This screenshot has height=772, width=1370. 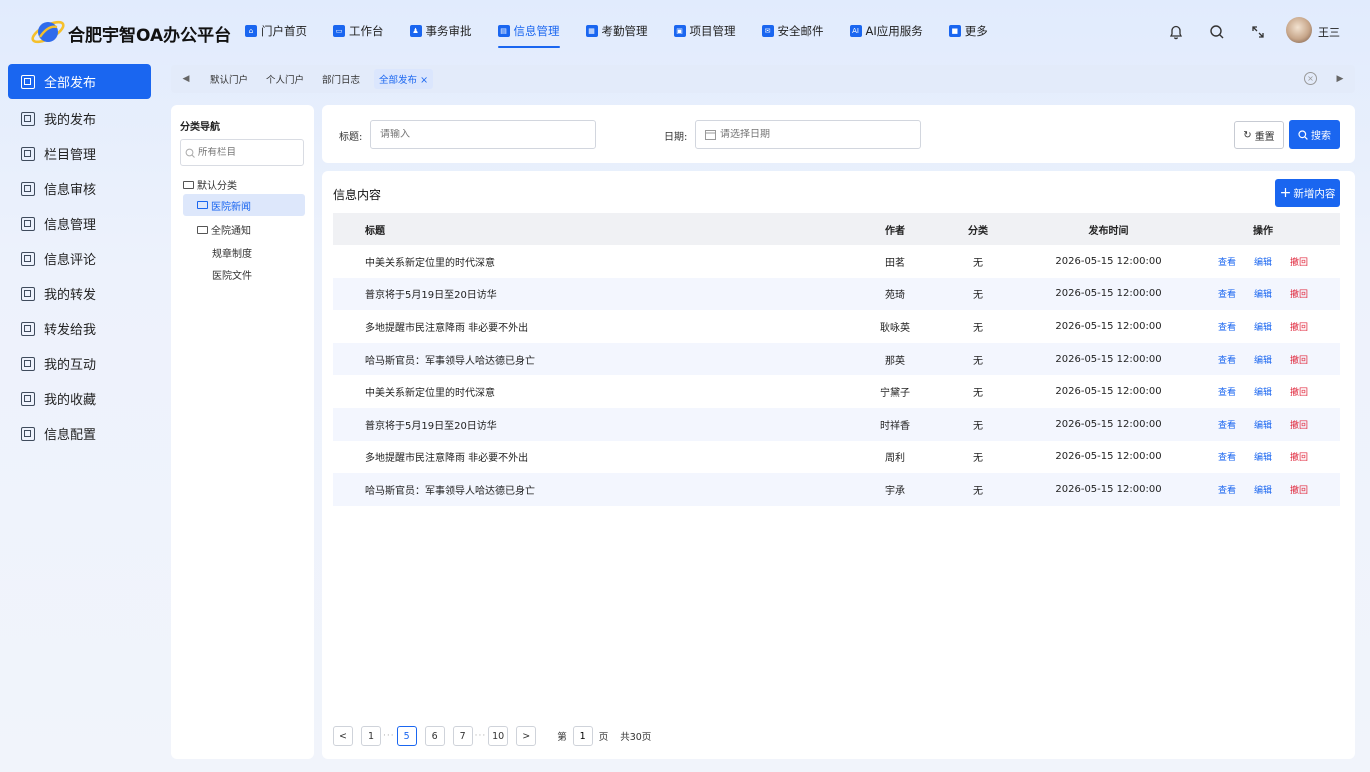 I want to click on tab-scroll-left-icon: ◀, so click(x=186, y=79).